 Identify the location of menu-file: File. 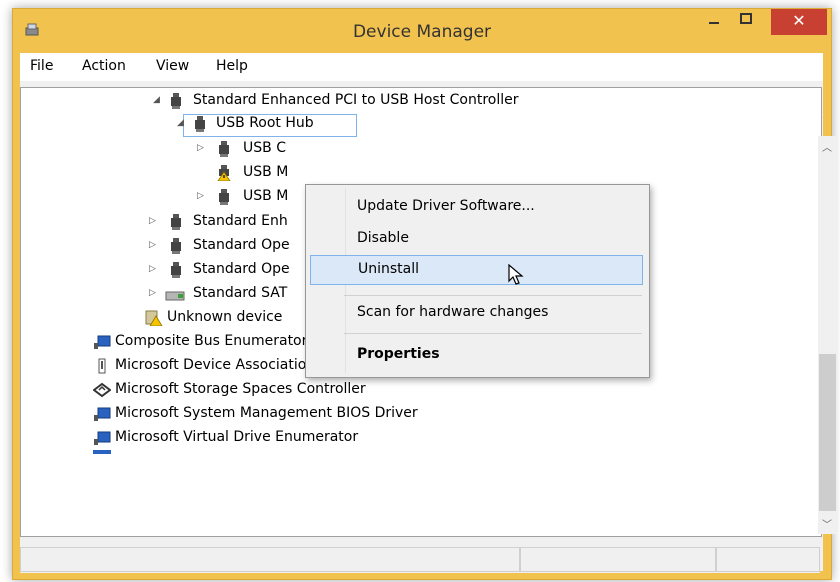
(41, 66).